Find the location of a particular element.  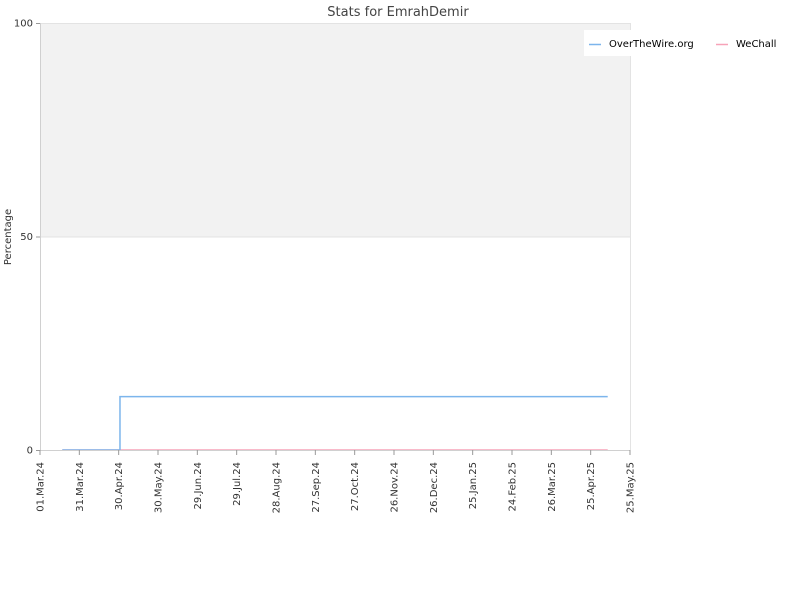

x-tick-label: 25.May.25 is located at coordinates (631, 487).